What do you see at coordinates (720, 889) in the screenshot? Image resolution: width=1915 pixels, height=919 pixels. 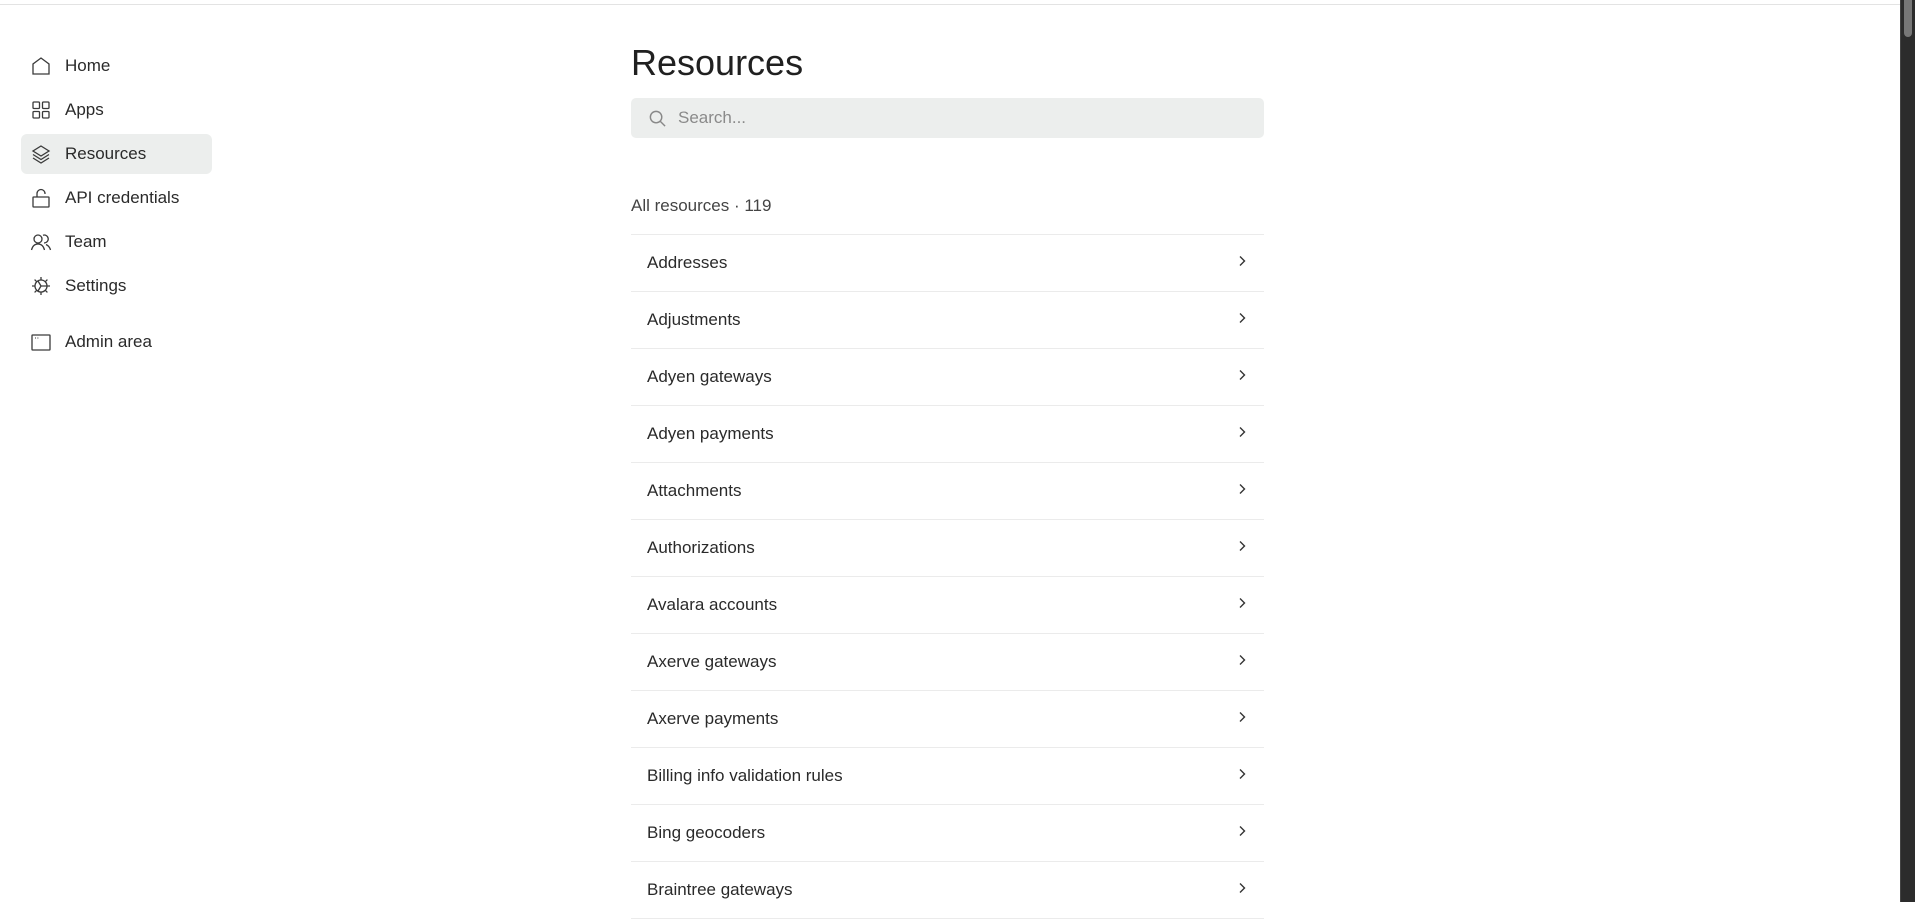 I see `resource-label: Braintree gateways` at bounding box center [720, 889].